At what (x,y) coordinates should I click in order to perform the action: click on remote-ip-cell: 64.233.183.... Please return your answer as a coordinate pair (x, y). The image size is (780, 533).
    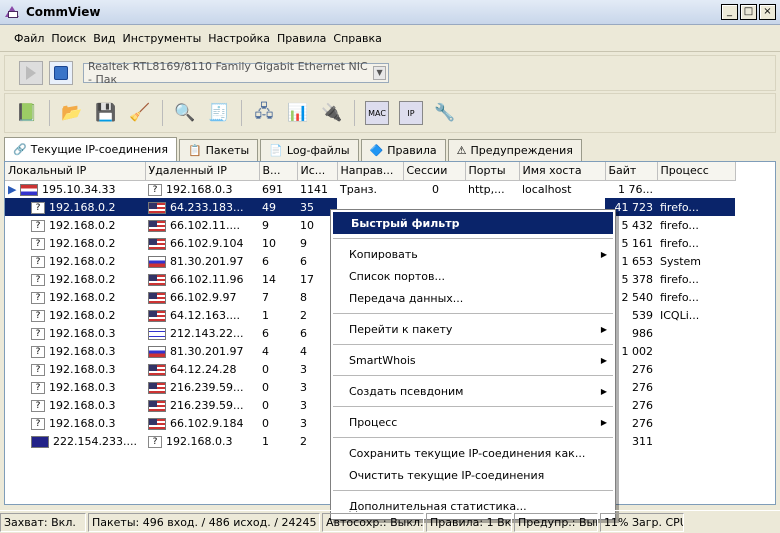
    Looking at the image, I should click on (202, 207).